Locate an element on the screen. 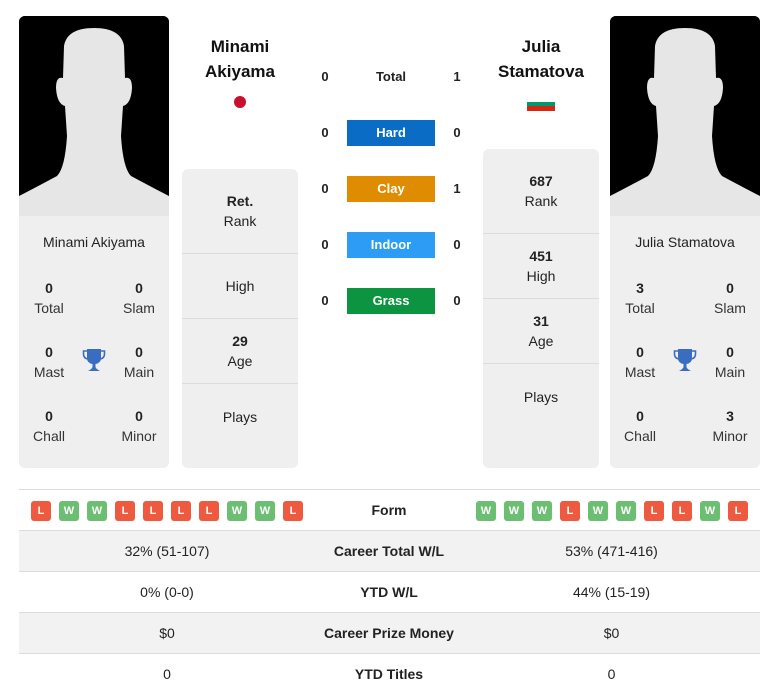 This screenshot has height=699, width=779. left-titles-total: 0 Total is located at coordinates (49, 298).